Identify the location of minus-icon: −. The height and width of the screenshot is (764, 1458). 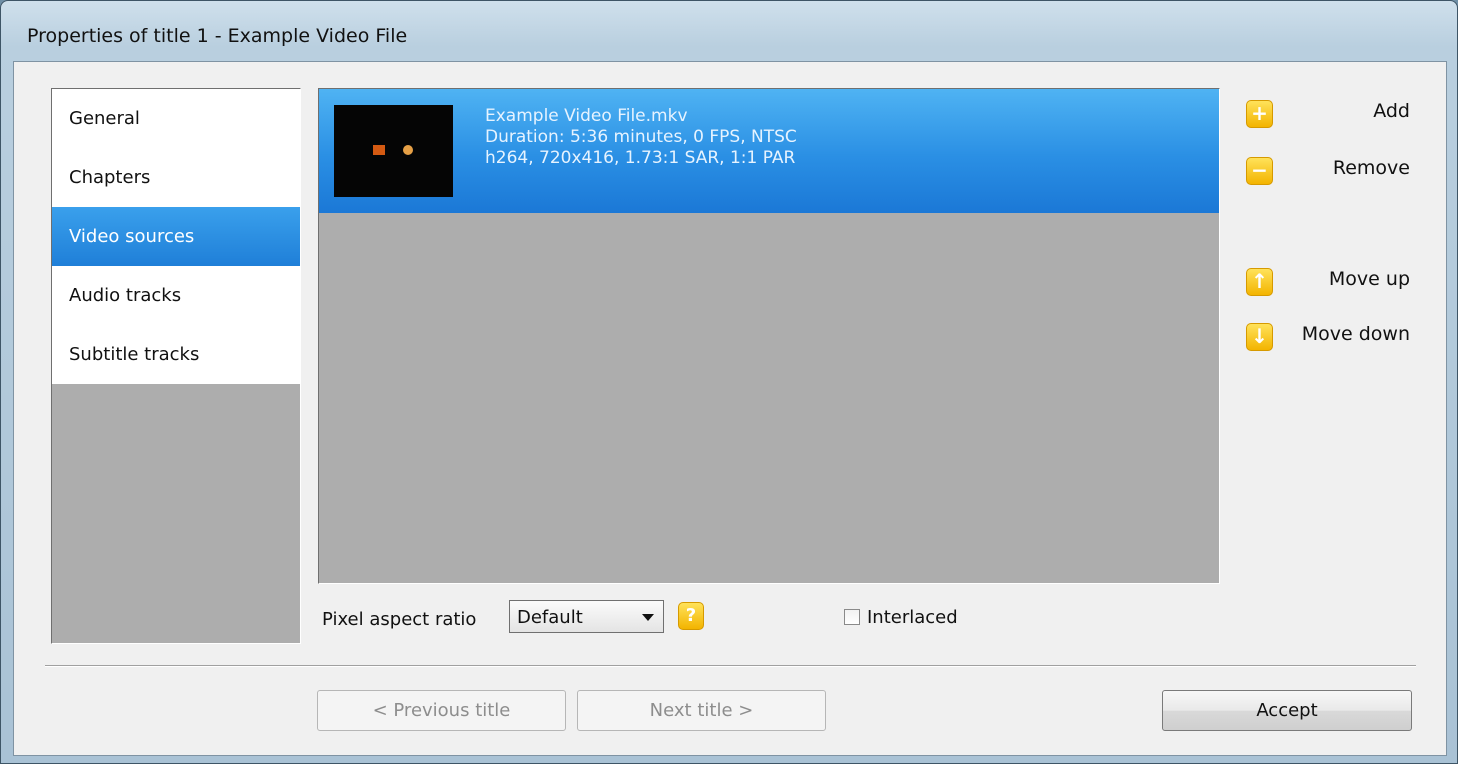
(1259, 171).